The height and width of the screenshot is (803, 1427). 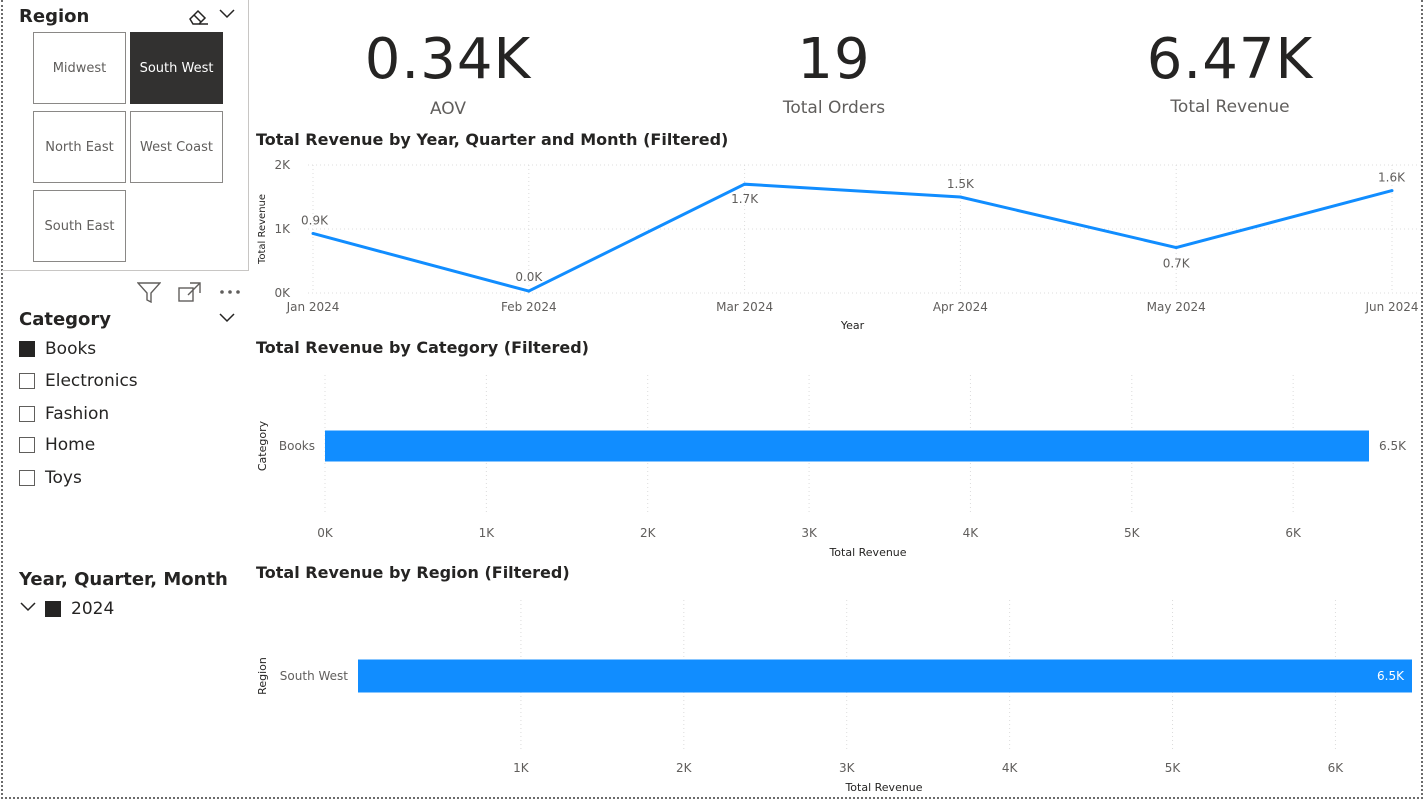 I want to click on region-slicer-title: Region, so click(x=54, y=16).